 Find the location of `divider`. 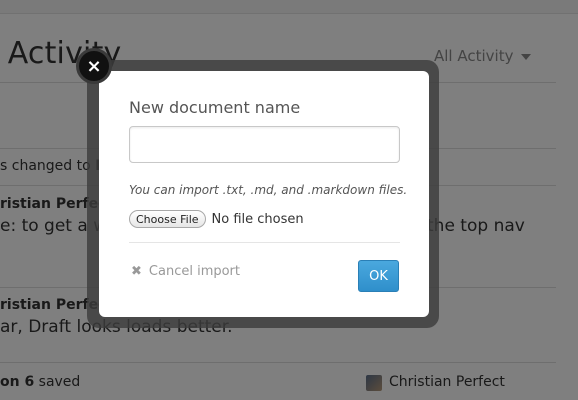

divider is located at coordinates (264, 242).